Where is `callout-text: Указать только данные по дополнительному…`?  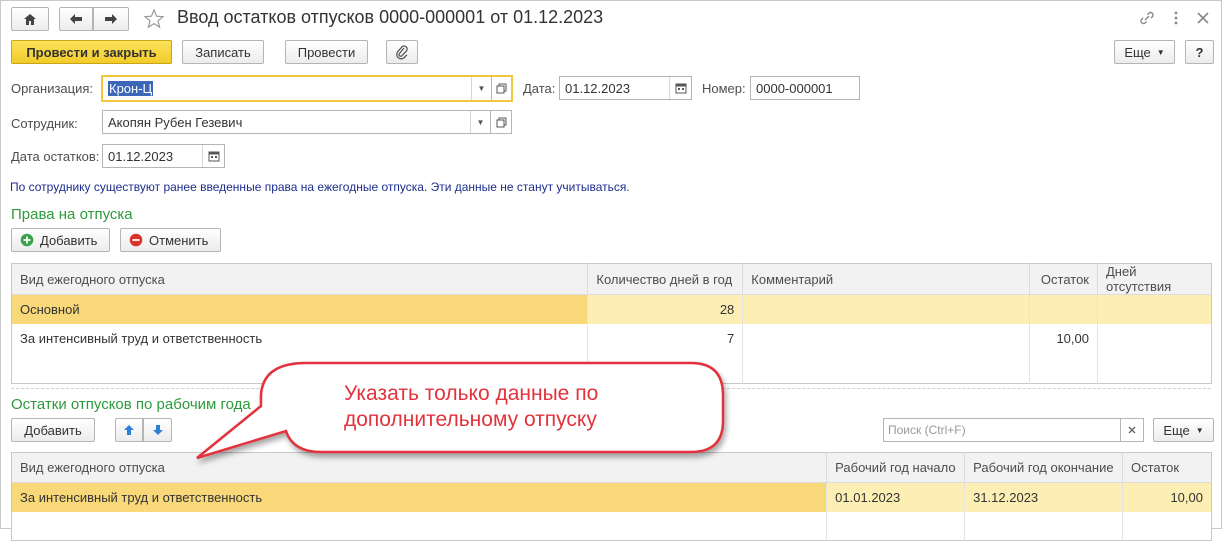
callout-text: Указать только данные по дополнительному… is located at coordinates (471, 407).